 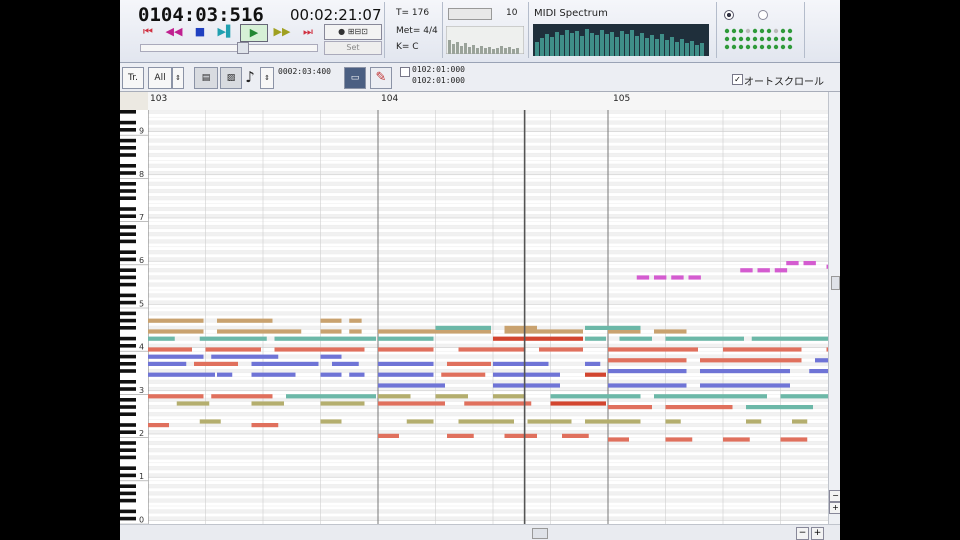 What do you see at coordinates (834, 496) in the screenshot?
I see `zoom-out-icon: −` at bounding box center [834, 496].